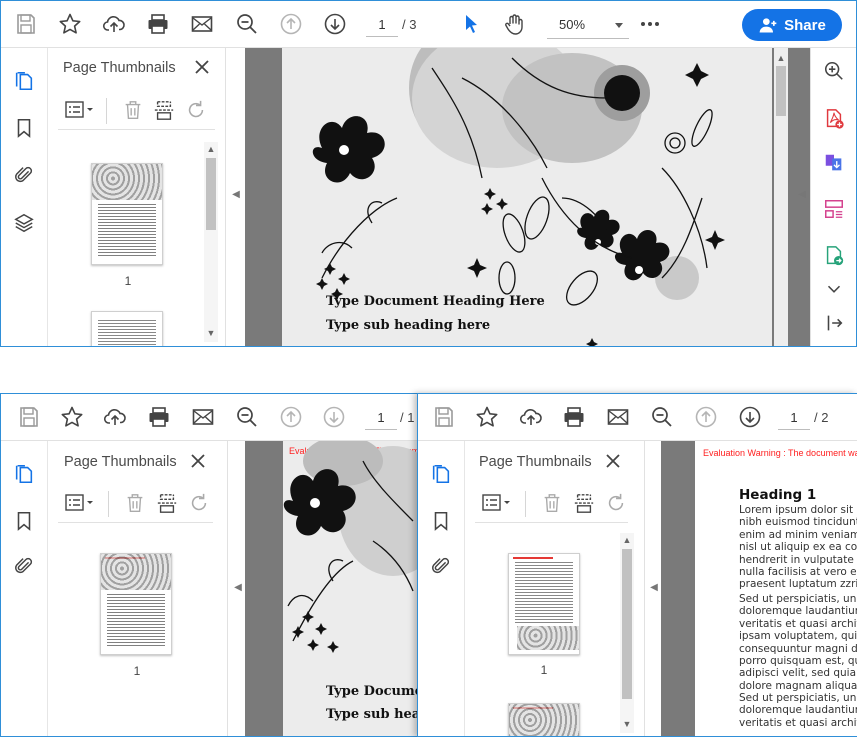 This screenshot has width=857, height=737. What do you see at coordinates (834, 119) in the screenshot?
I see `create-pdf-icon` at bounding box center [834, 119].